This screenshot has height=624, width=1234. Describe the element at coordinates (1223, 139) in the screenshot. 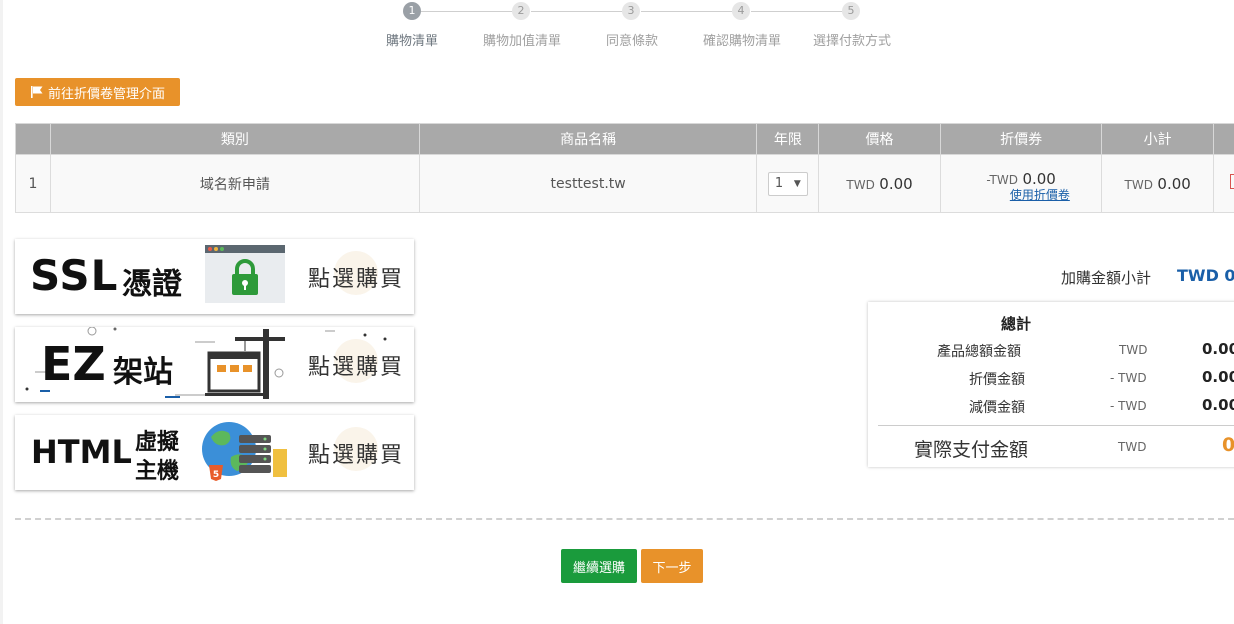

I see `col-action` at that location.